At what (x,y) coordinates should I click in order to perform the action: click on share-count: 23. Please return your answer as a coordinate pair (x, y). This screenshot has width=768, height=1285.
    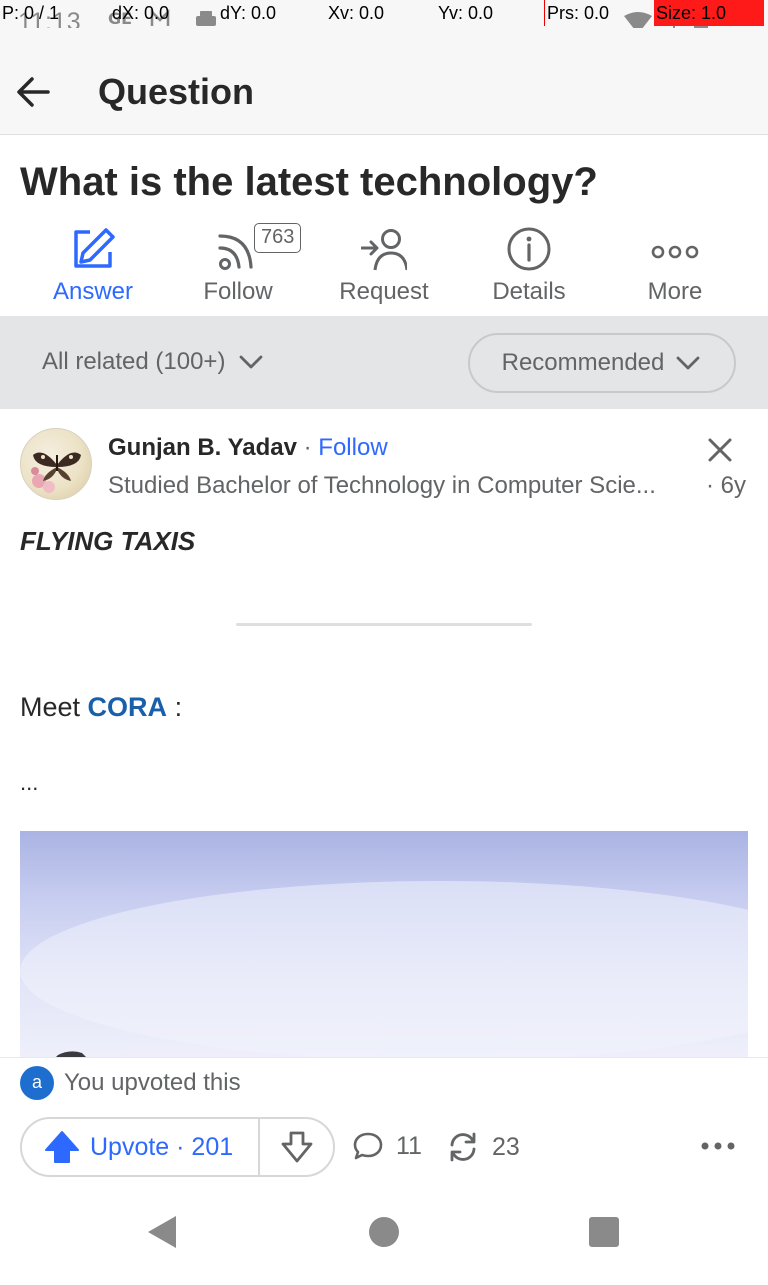
    Looking at the image, I should click on (506, 1146).